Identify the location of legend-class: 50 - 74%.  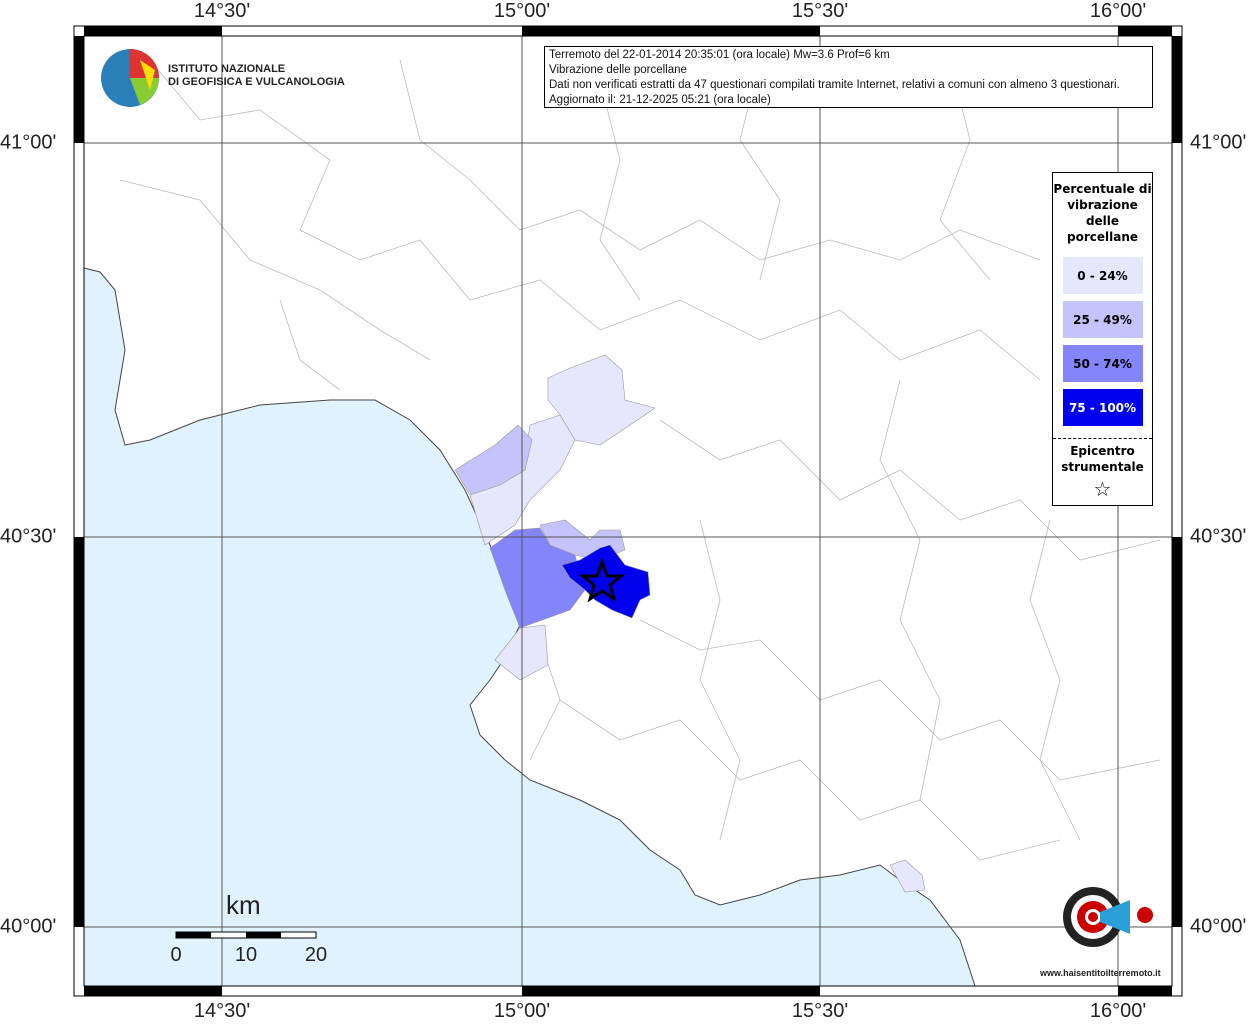
(1102, 363).